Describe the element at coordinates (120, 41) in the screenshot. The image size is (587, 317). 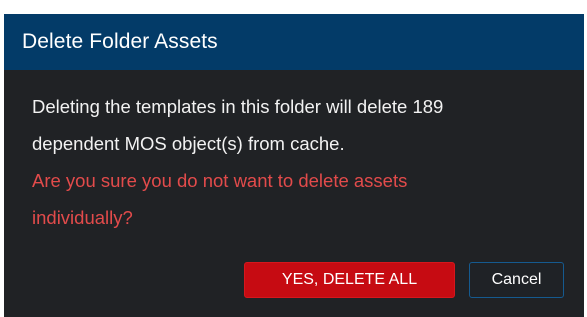
I see `dialog-title: Delete Folder Assets` at that location.